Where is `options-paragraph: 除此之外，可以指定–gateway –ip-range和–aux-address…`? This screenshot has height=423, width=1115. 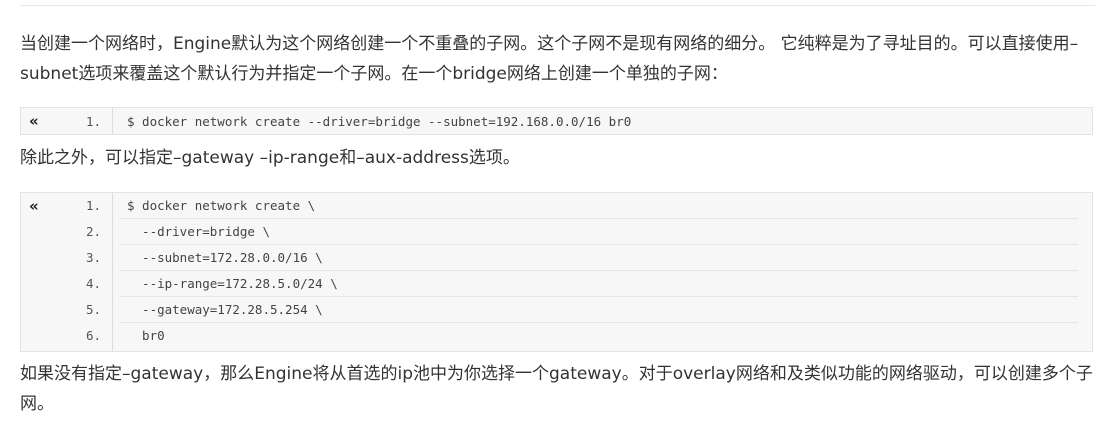 options-paragraph: 除此之外，可以指定–gateway –ip-range和–aux-address… is located at coordinates (270, 158).